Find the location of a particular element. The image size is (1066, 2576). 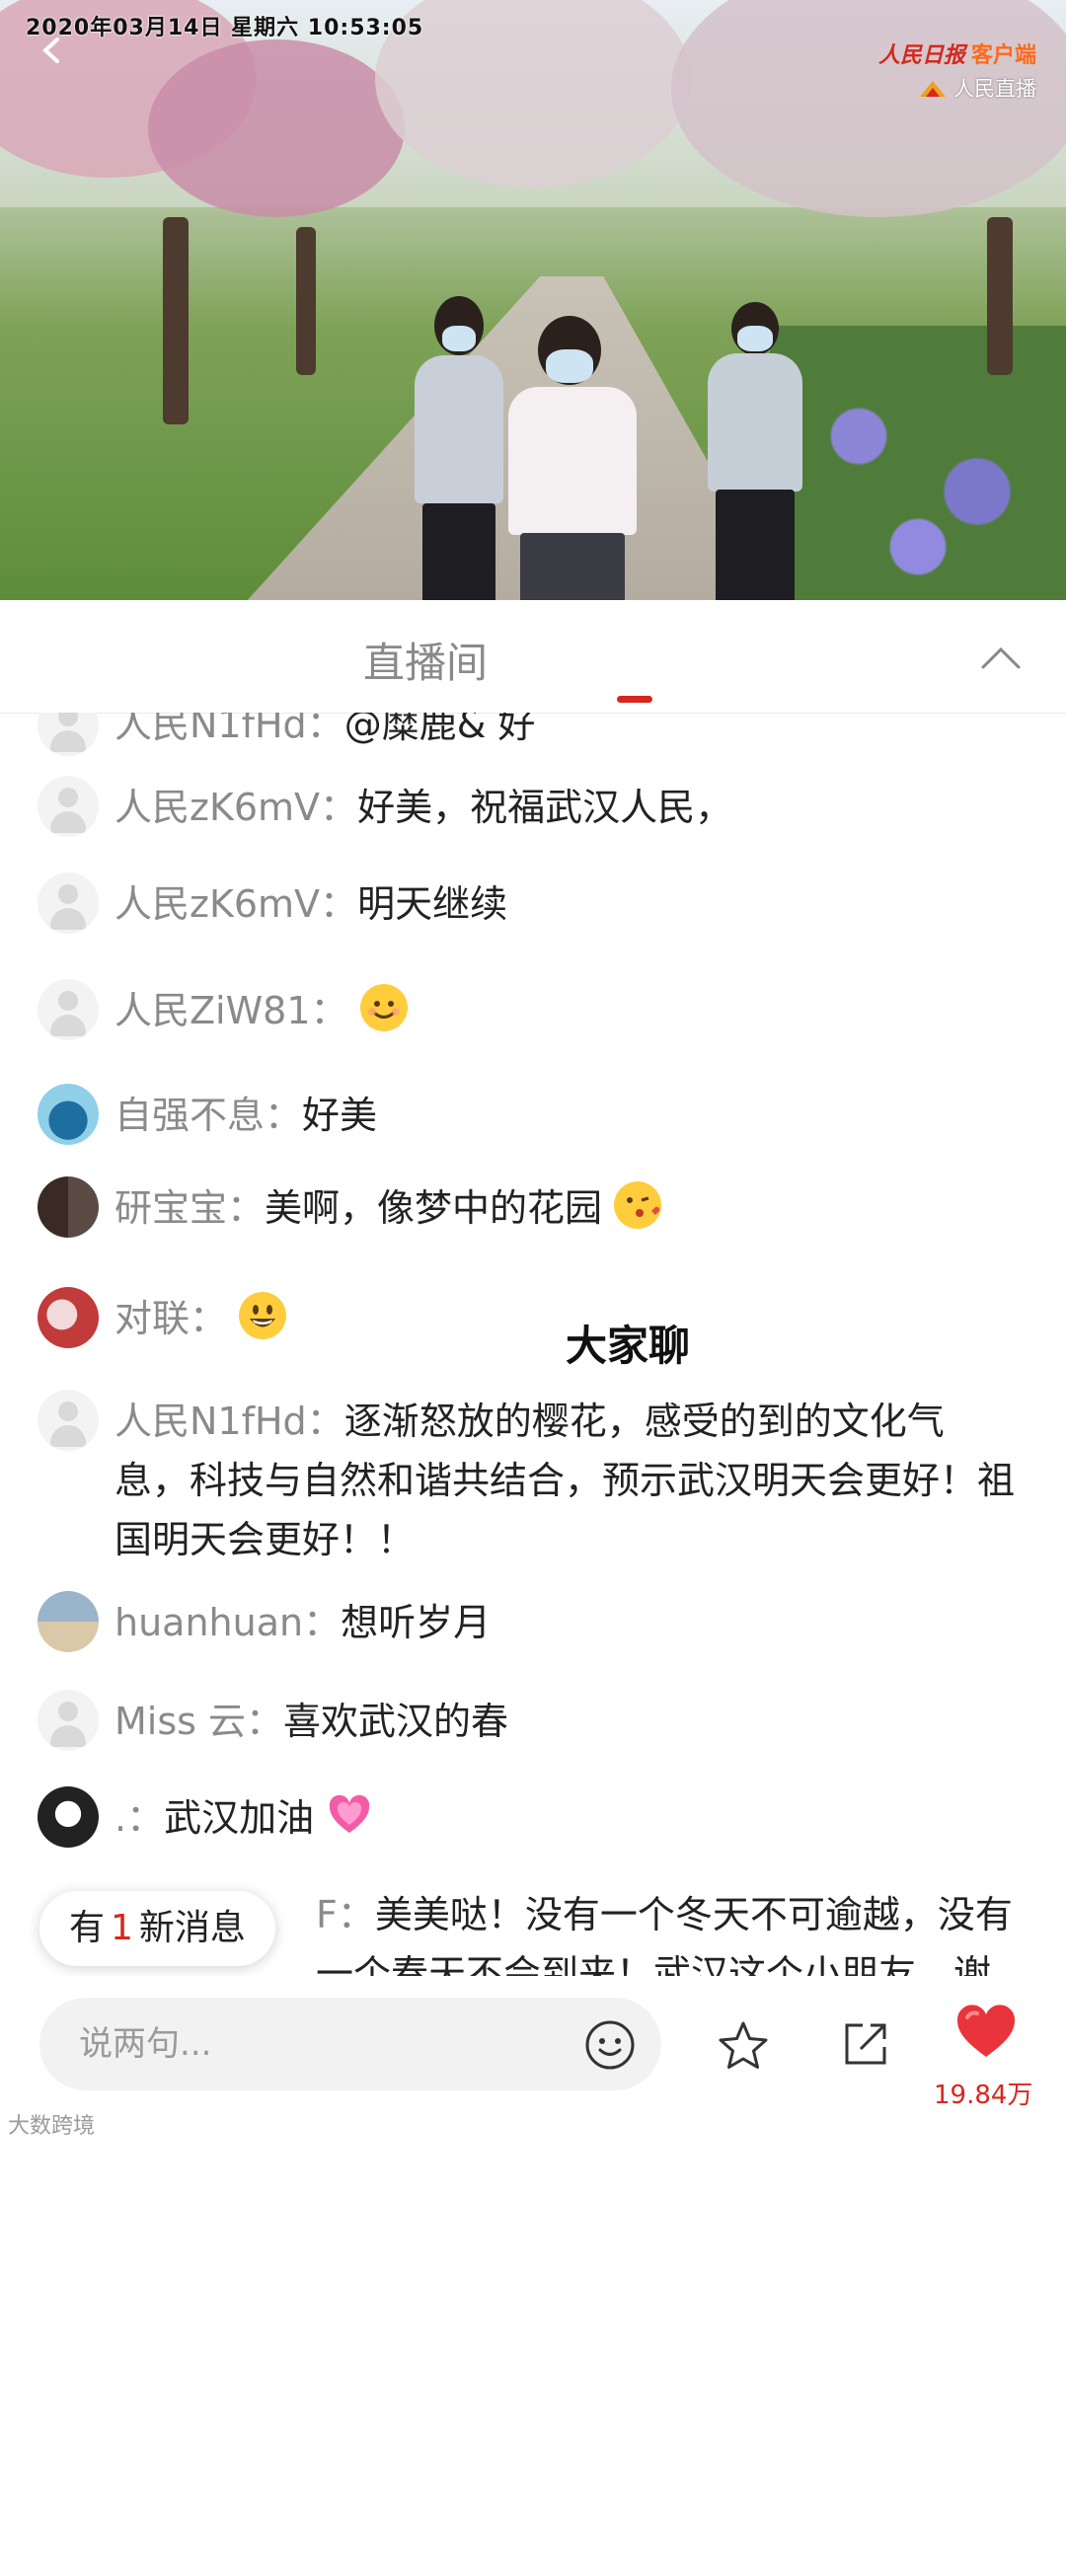

heart-like-icon is located at coordinates (986, 2031).